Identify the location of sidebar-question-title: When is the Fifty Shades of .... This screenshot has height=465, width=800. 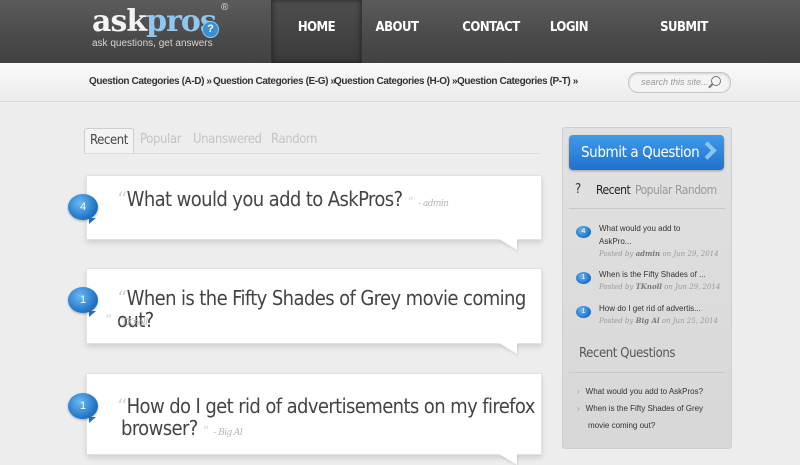
(652, 274).